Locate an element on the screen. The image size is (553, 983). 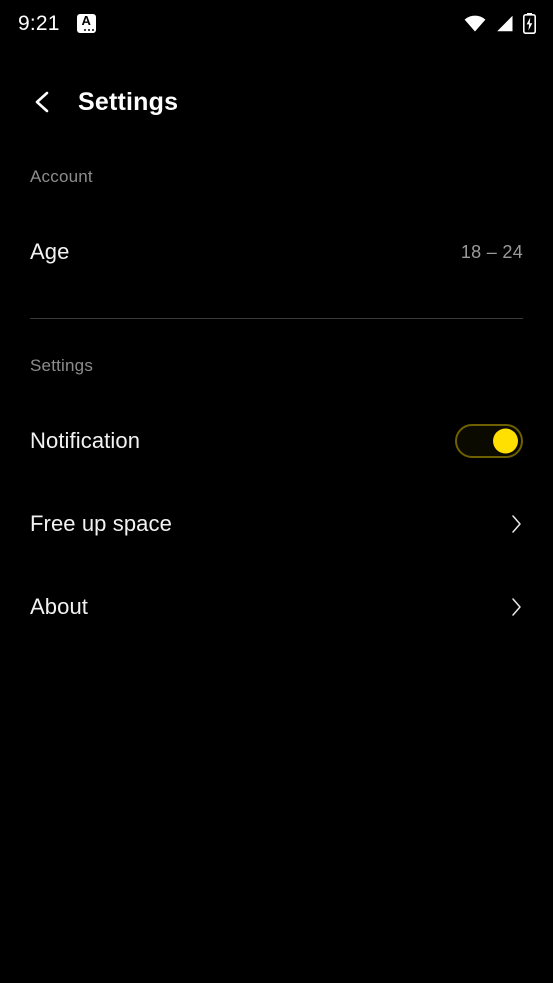
settings-row-age: Age 18 – 24 is located at coordinates (276, 252).